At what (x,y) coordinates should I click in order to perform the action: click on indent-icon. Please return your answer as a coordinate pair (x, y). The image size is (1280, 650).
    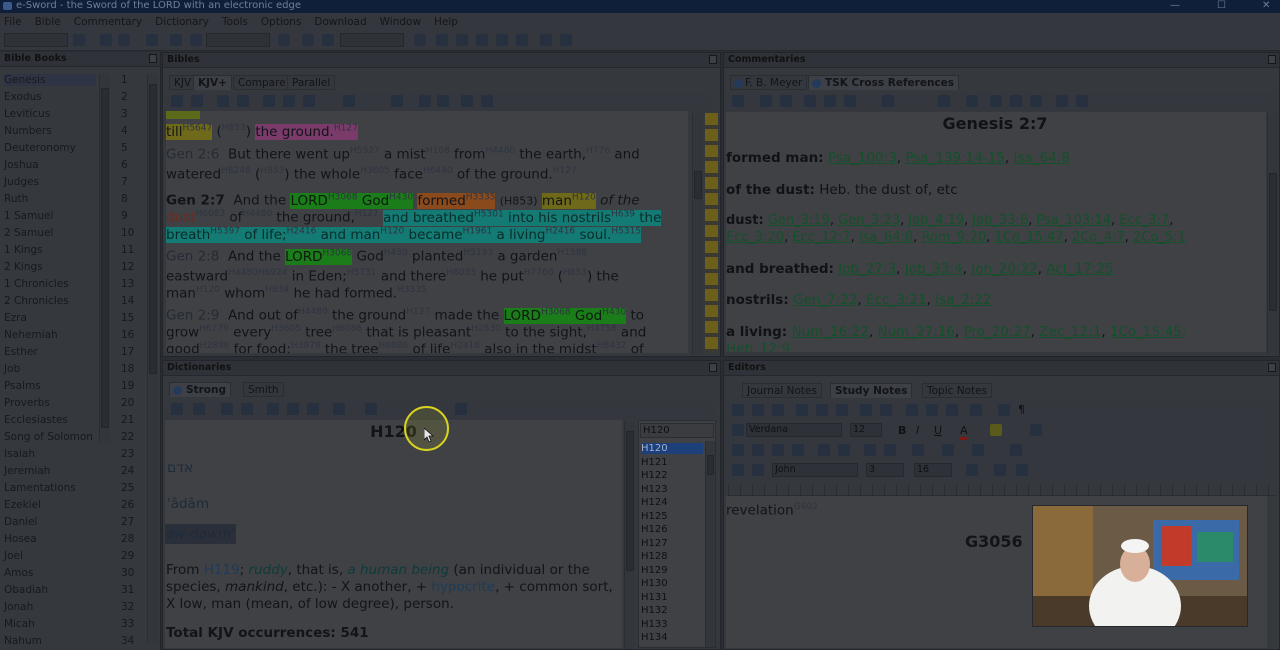
    Looking at the image, I should click on (870, 450).